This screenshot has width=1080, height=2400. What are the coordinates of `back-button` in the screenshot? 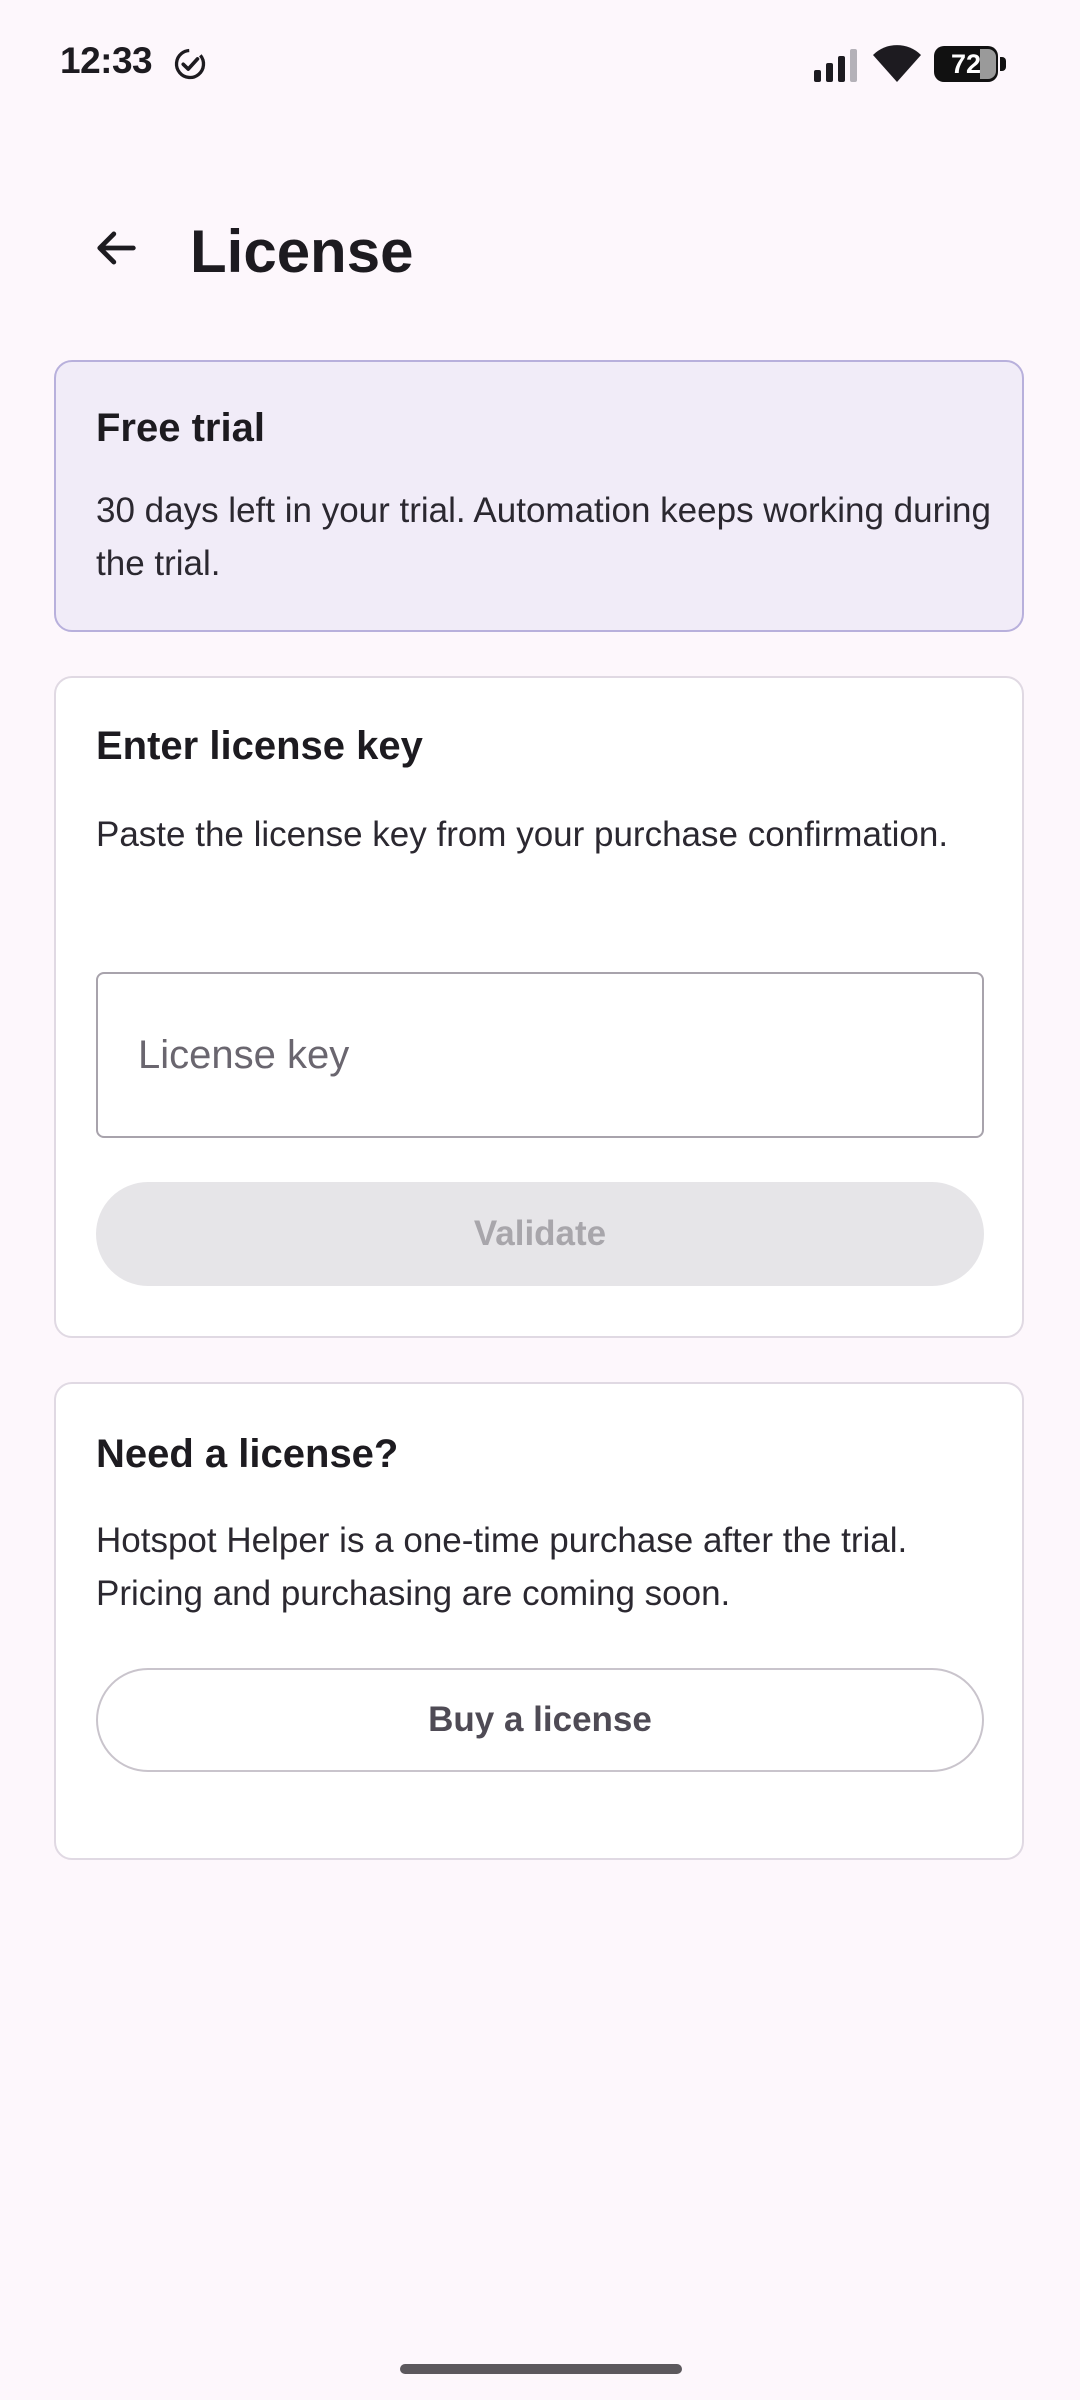 It's located at (116, 248).